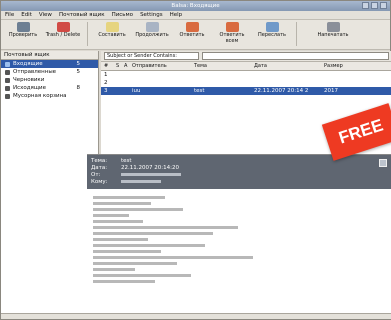 This screenshot has height=320, width=391. I want to click on reply-all-icon, so click(232, 27).